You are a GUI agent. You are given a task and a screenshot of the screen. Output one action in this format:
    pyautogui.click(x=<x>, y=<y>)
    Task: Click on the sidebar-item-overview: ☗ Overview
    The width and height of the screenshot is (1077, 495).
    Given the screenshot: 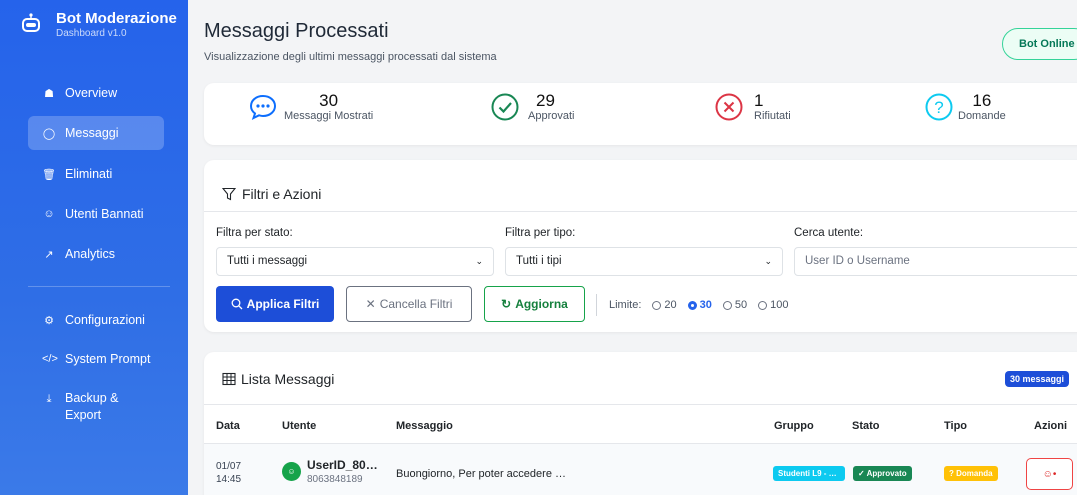 What is the action you would take?
    pyautogui.click(x=96, y=93)
    